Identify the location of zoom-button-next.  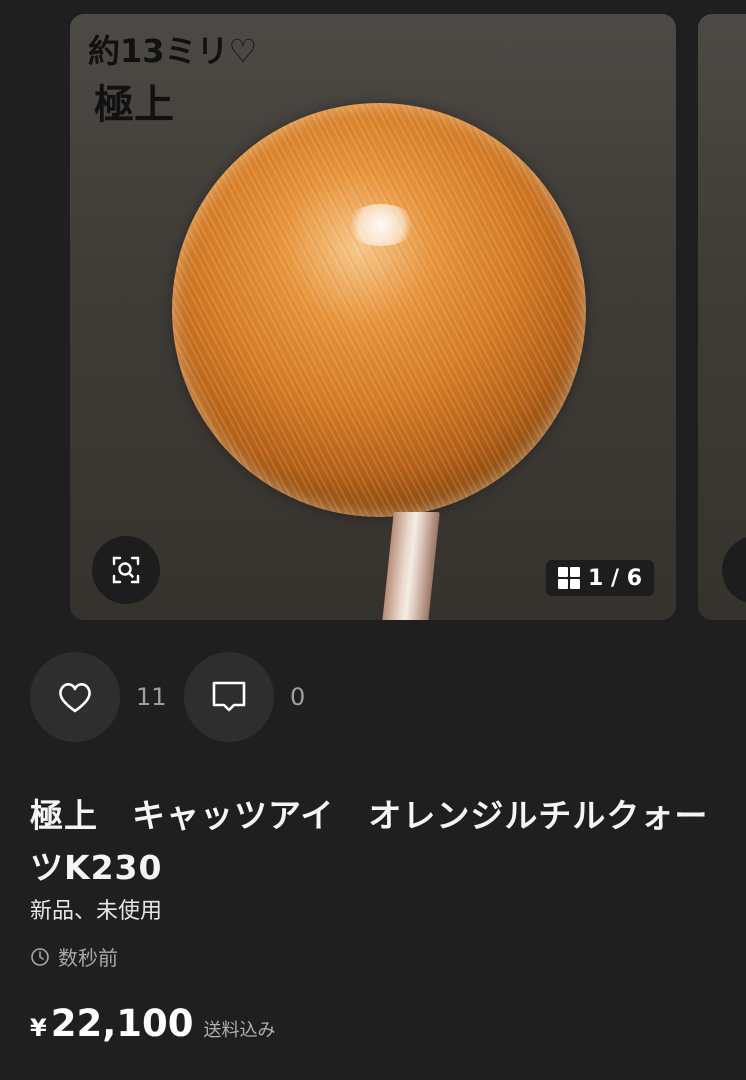
(734, 570).